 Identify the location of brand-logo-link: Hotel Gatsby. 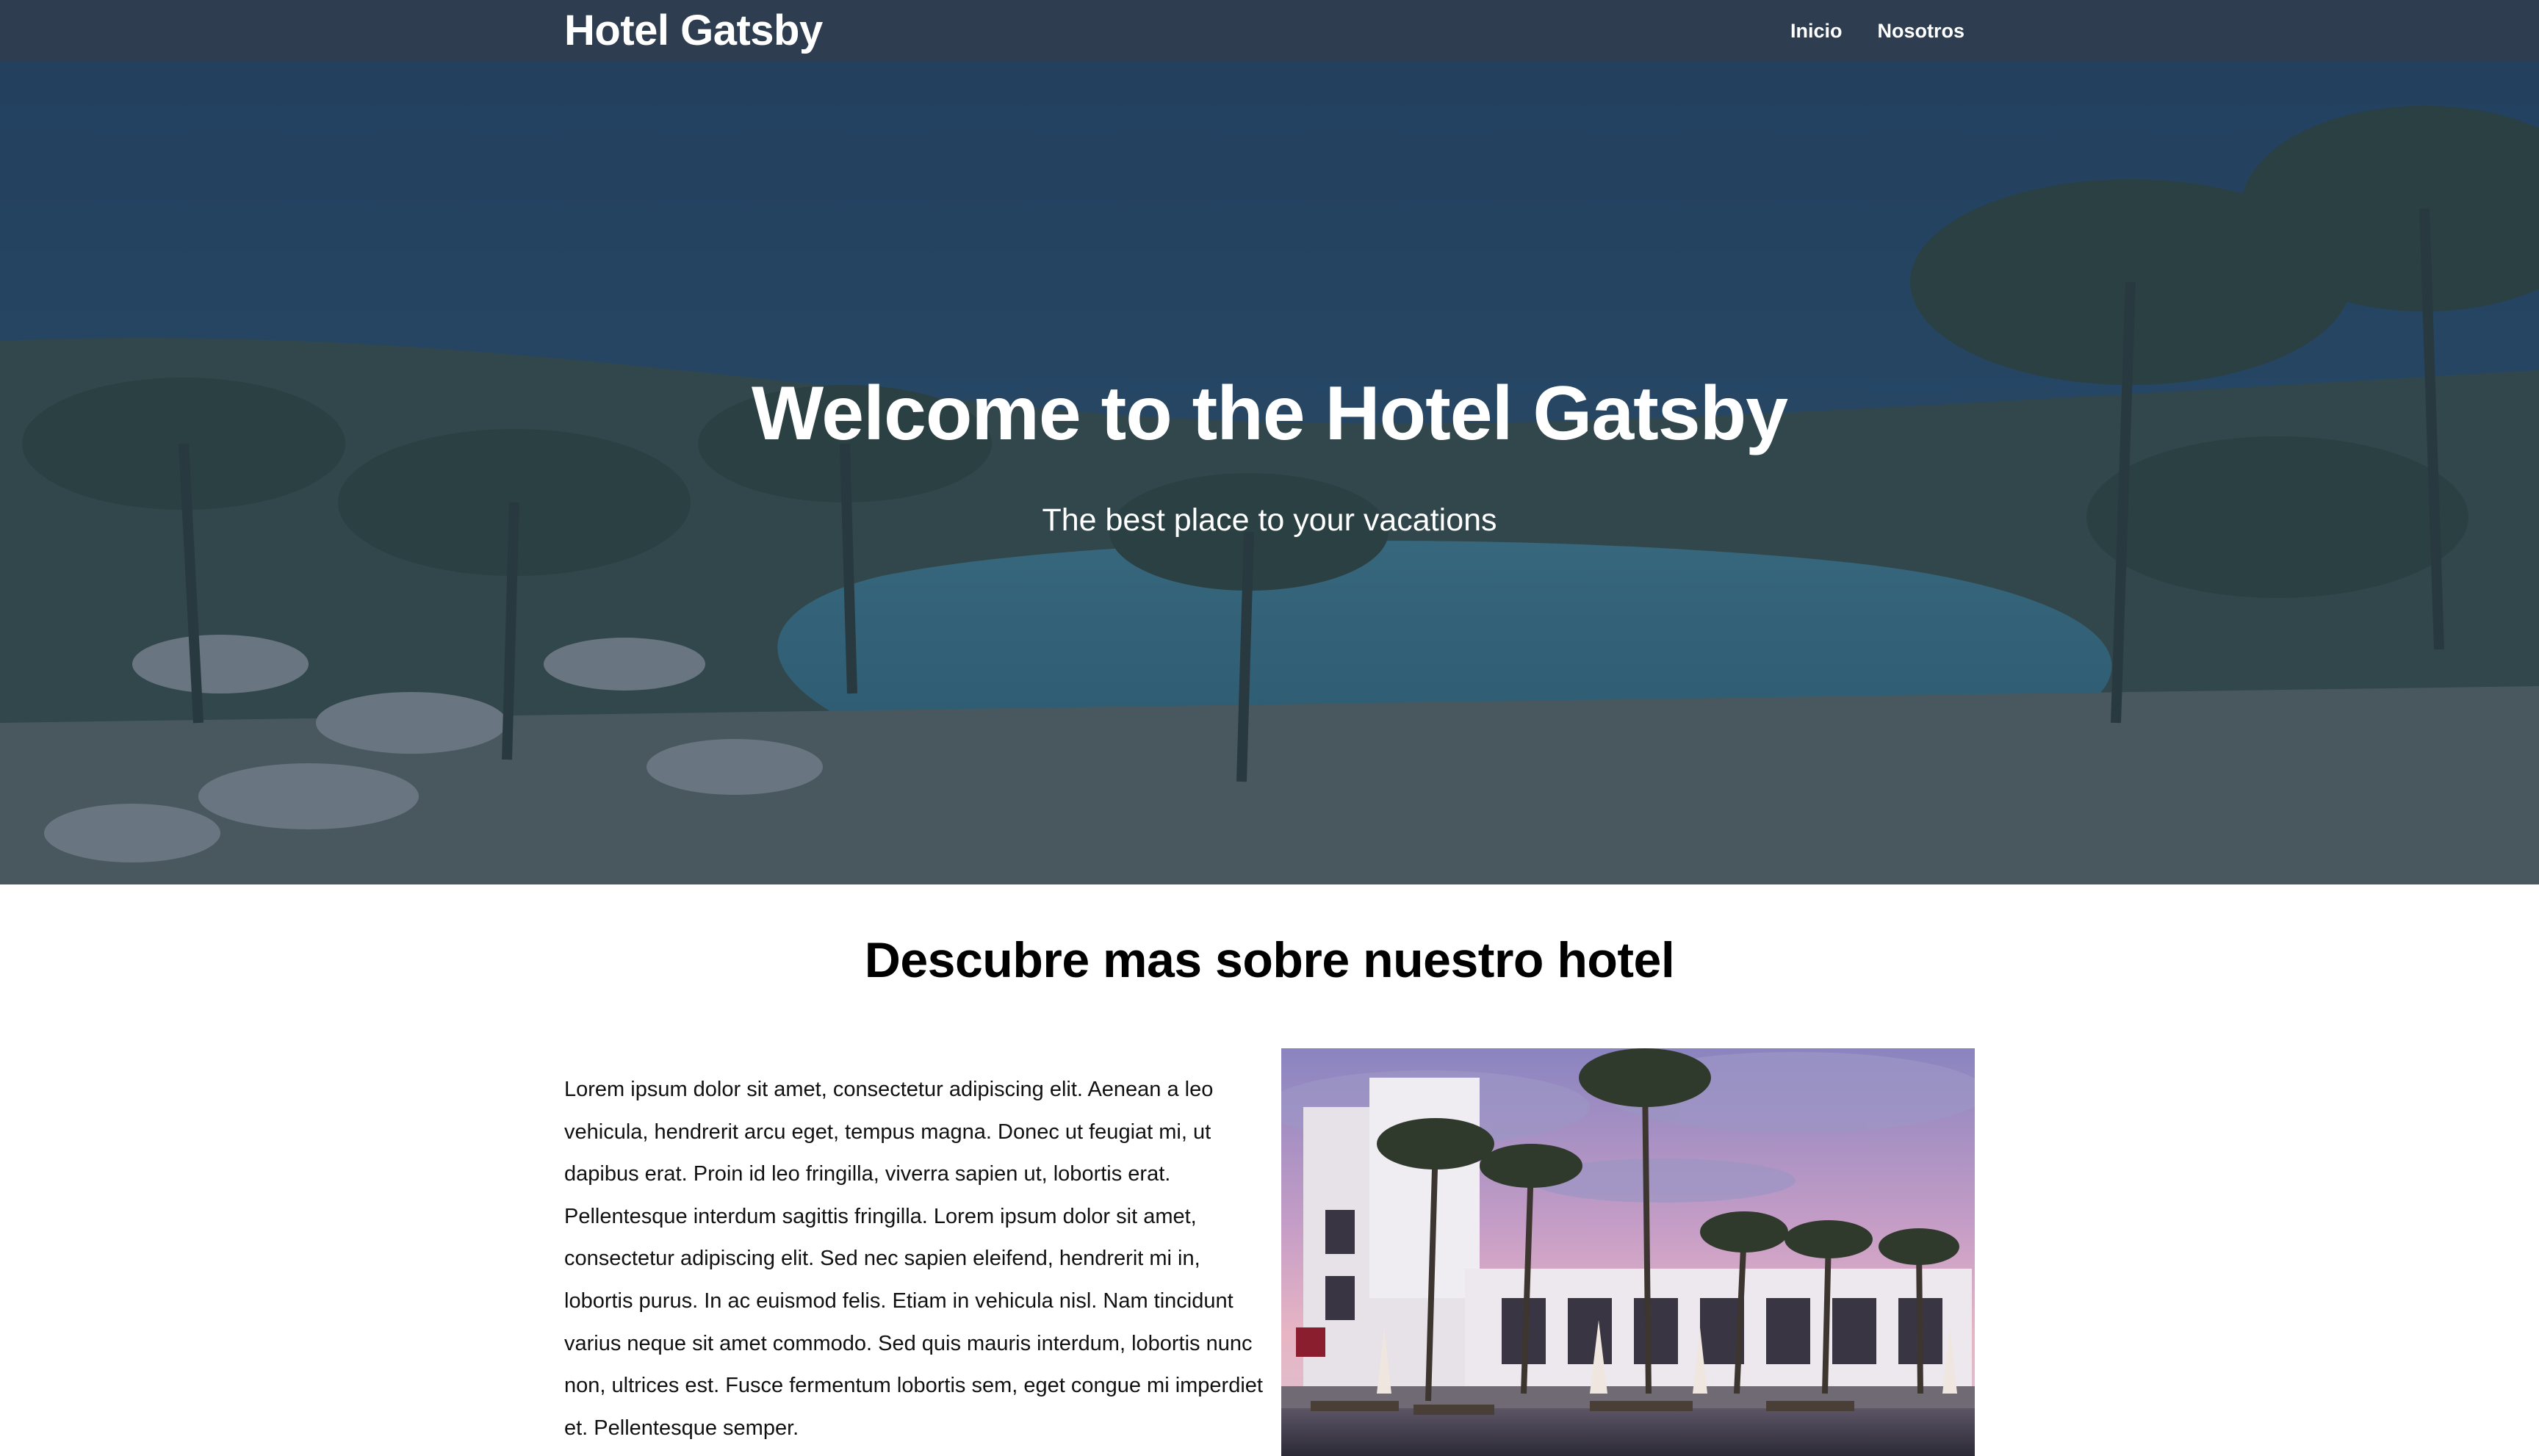
(693, 30).